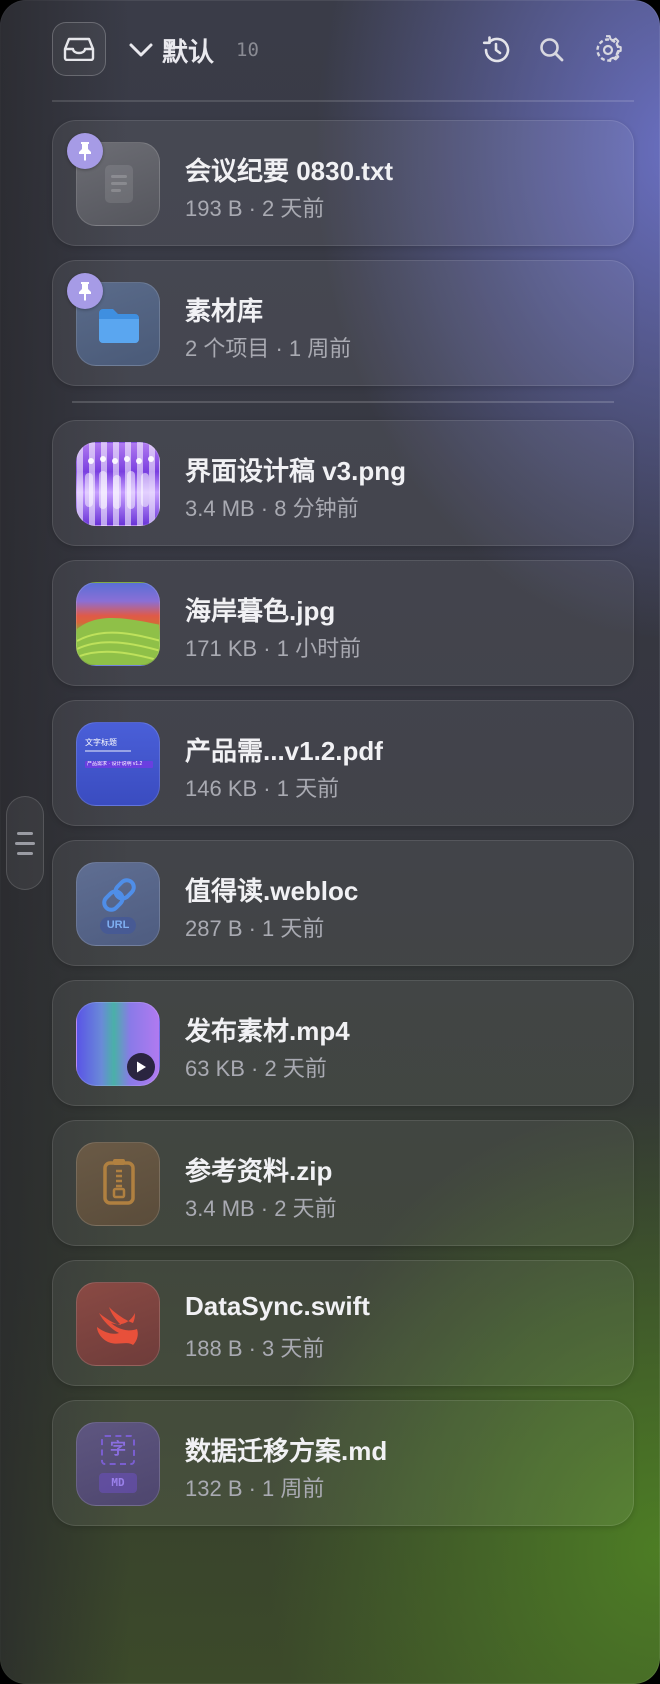 This screenshot has height=1684, width=660. Describe the element at coordinates (255, 1348) in the screenshot. I see `item-meta: 188 B · 3 天前` at that location.